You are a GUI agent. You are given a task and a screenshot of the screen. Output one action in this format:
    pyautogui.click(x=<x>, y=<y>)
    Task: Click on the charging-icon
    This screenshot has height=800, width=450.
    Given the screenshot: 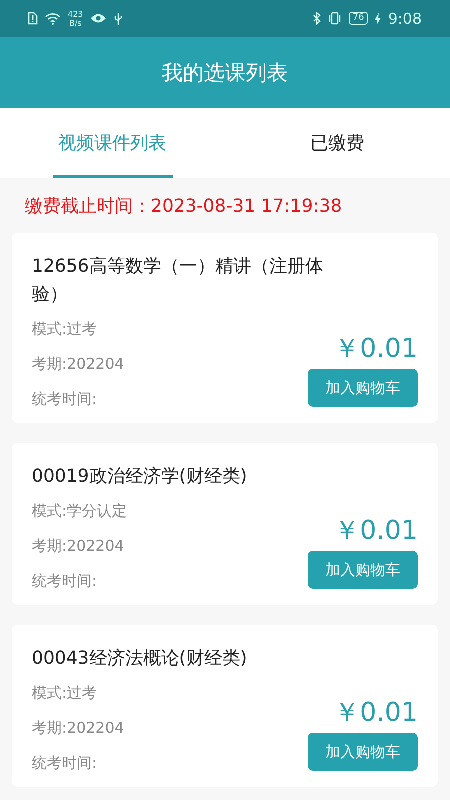 What is the action you would take?
    pyautogui.click(x=378, y=18)
    